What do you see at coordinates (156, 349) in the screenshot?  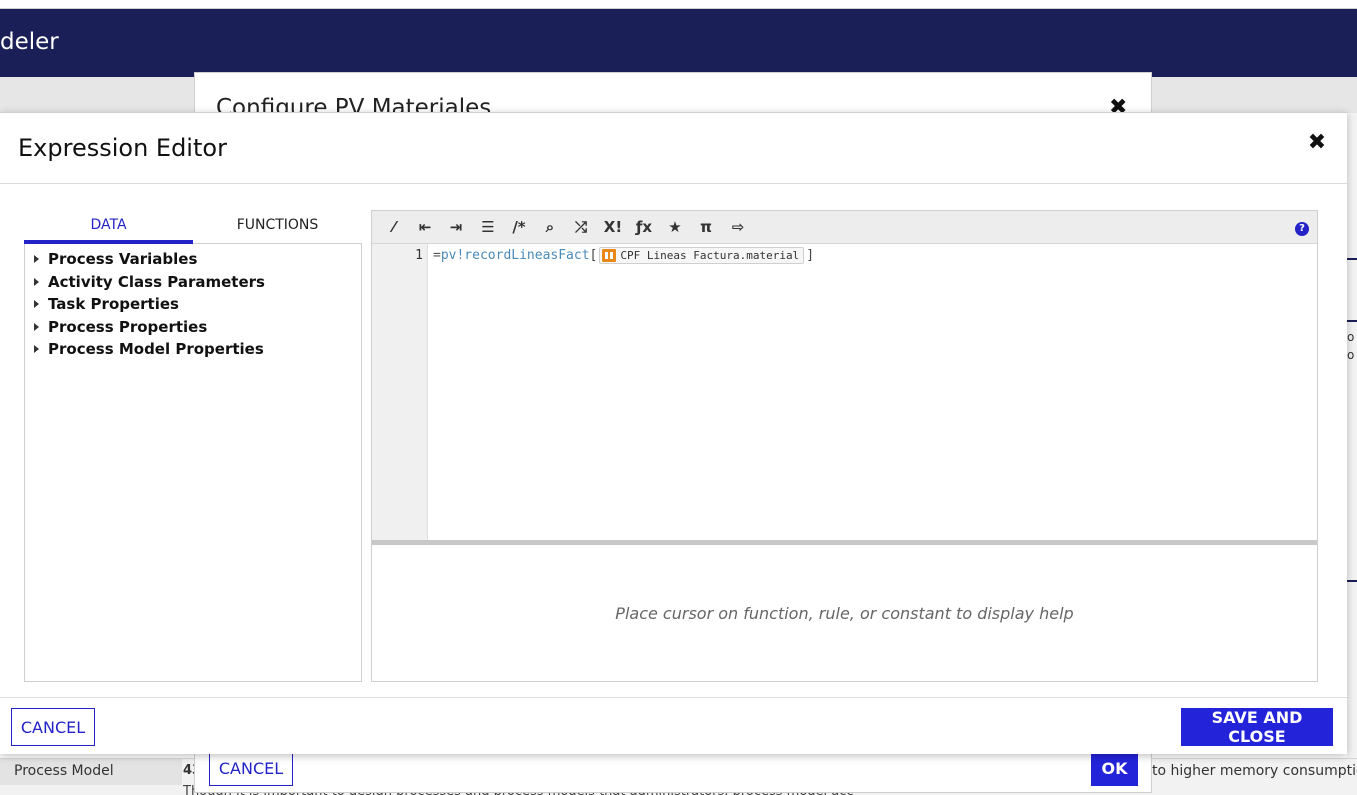 I see `tree-item-label: Process Model Properties` at bounding box center [156, 349].